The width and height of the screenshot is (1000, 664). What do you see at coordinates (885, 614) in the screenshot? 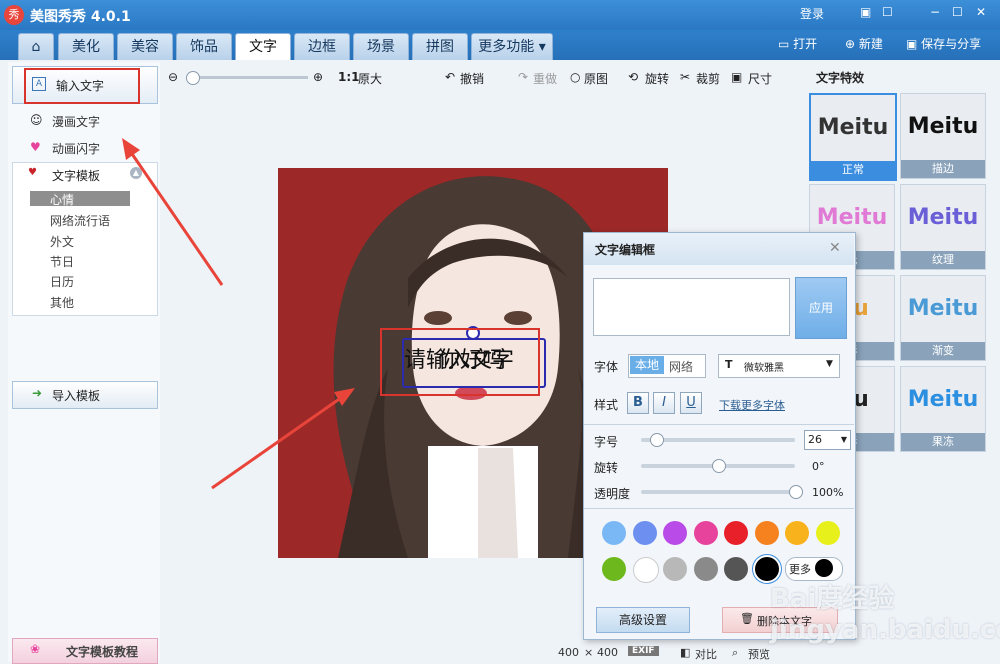
I see `watermark: Bai度经验 jingyan.baidu.com` at bounding box center [885, 614].